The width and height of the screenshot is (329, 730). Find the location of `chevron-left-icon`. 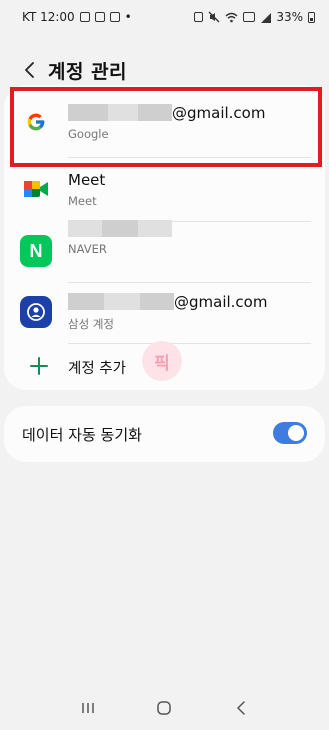

chevron-left-icon is located at coordinates (29, 70).